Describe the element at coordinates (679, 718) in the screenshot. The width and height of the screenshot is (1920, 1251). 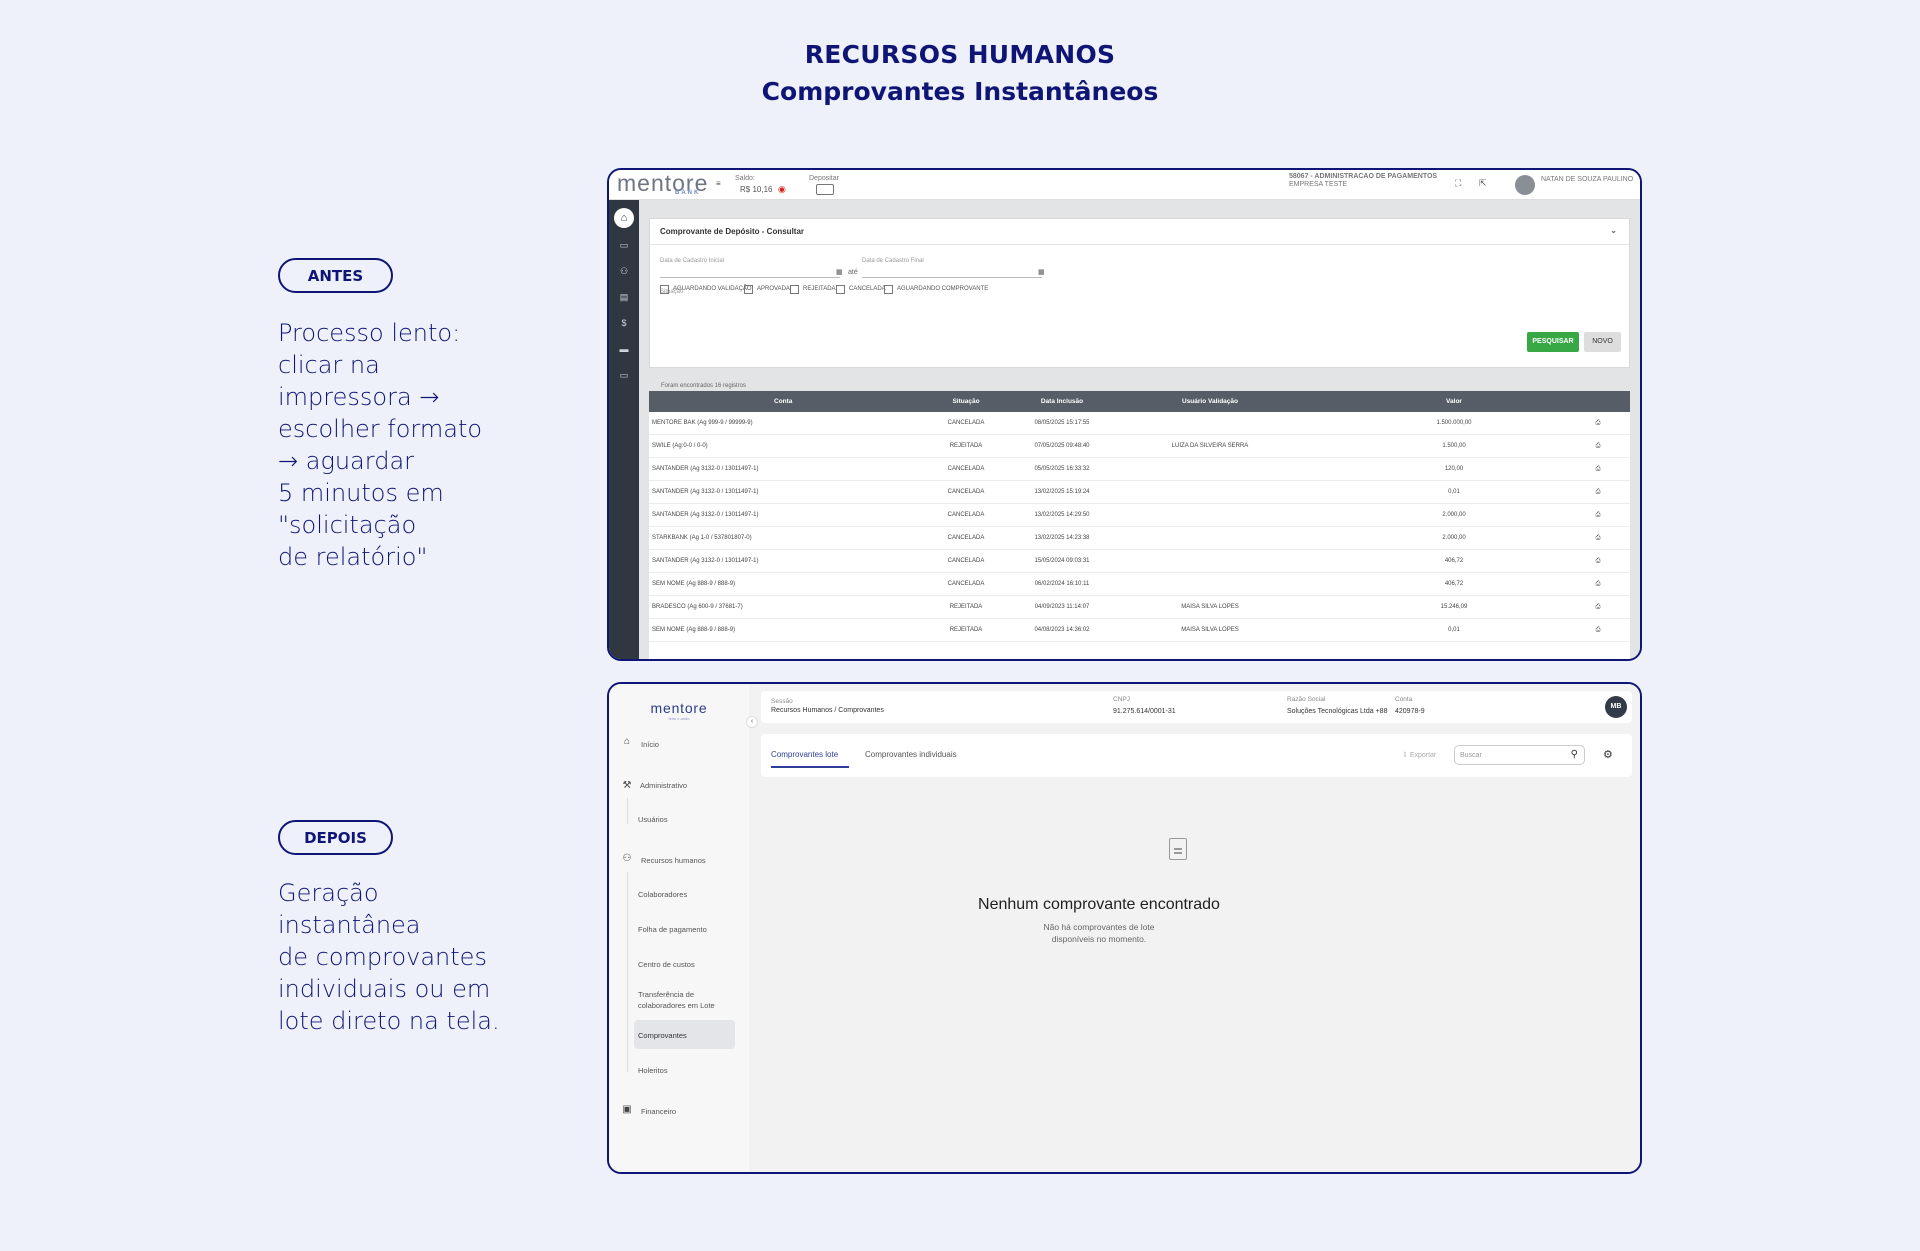
I see `logo-tagline: feito e ando` at that location.